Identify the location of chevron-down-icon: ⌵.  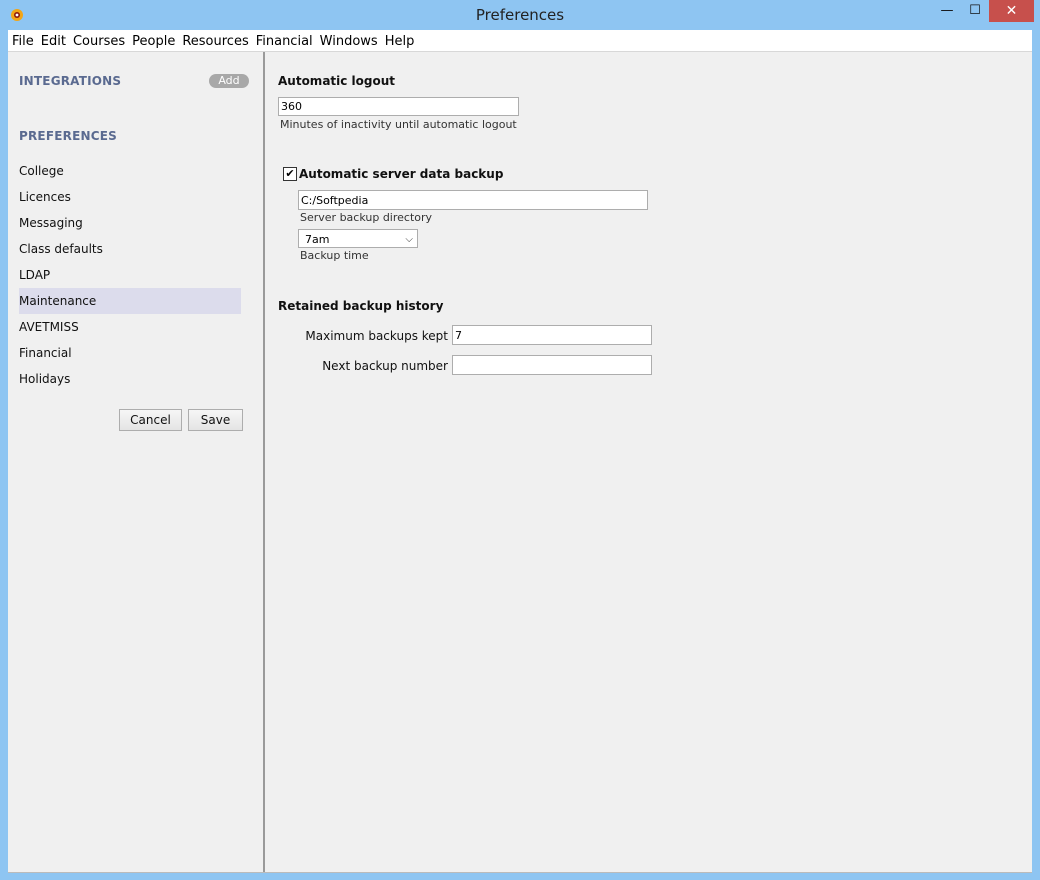
(409, 239).